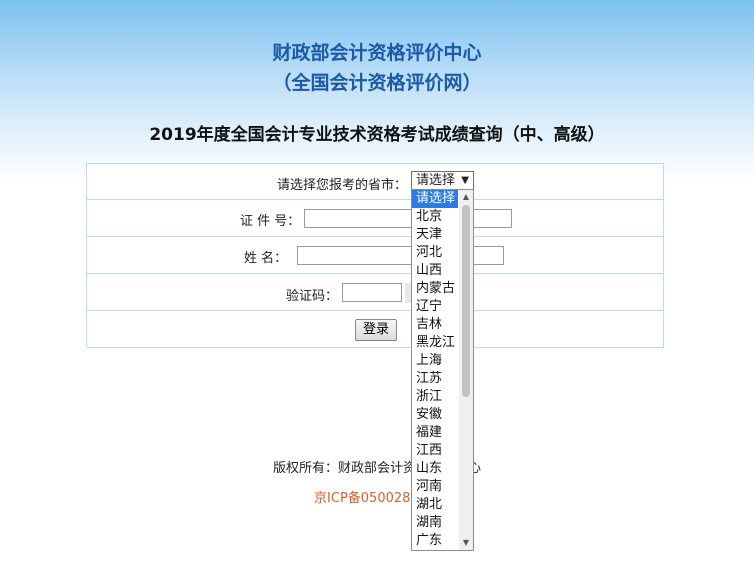 The height and width of the screenshot is (576, 754). What do you see at coordinates (372, 292) in the screenshot?
I see `captcha-input` at bounding box center [372, 292].